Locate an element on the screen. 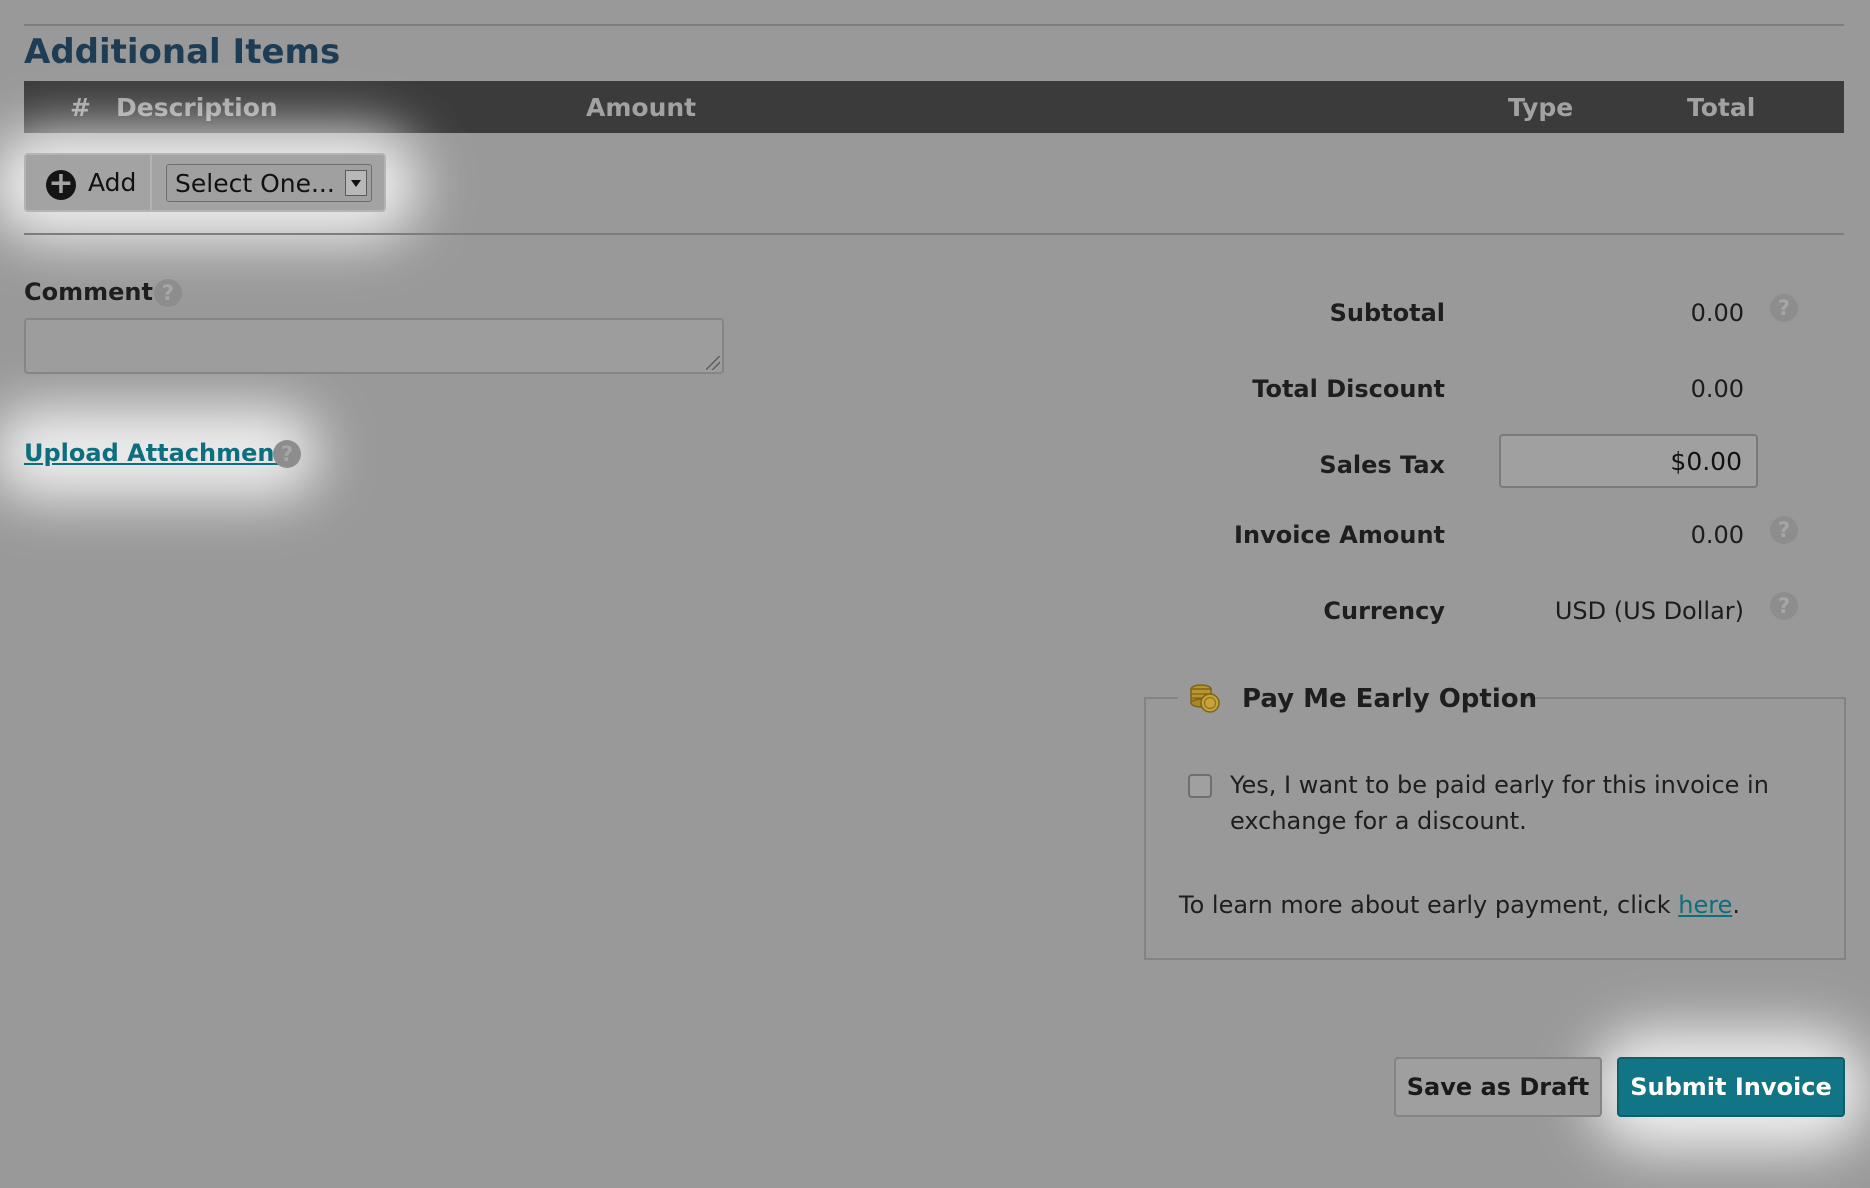 This screenshot has height=1188, width=1870. subtotal-value: 0.00 is located at coordinates (1717, 313).